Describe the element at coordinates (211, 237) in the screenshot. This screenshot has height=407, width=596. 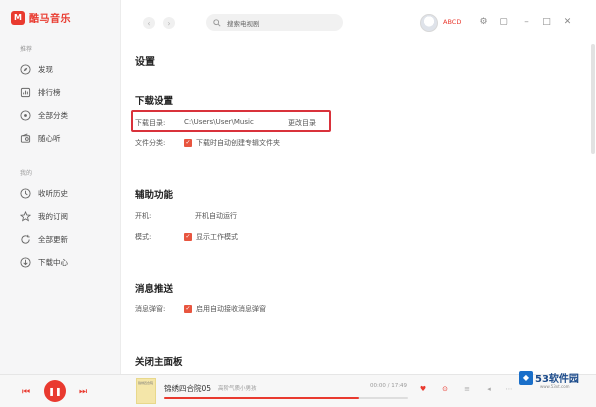
I see `mode-option: ✓ 显示工作模式` at that location.